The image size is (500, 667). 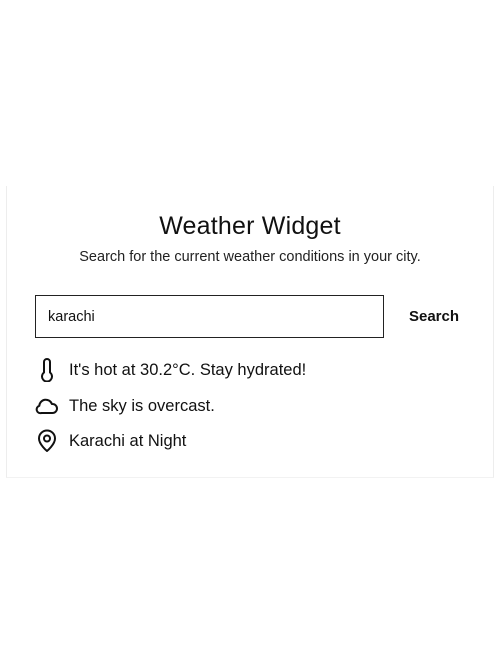 I want to click on temperature-row: It's hot at 30.2°C. Stay hydrated!, so click(x=170, y=370).